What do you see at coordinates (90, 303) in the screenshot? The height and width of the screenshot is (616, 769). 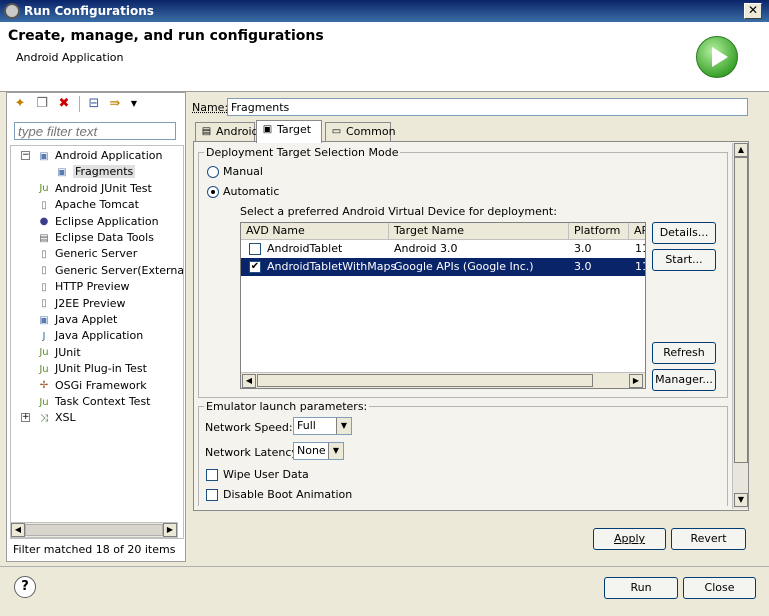 I see `tree-item-label: J2EE Preview` at bounding box center [90, 303].